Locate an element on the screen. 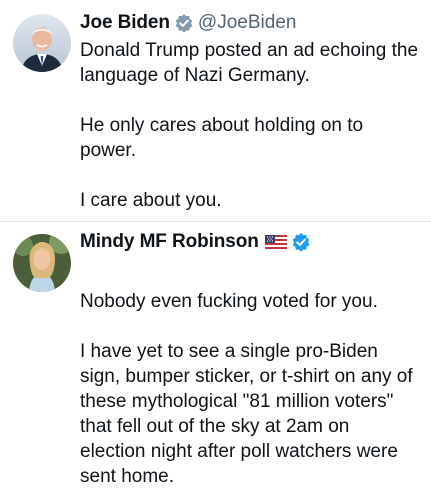 The width and height of the screenshot is (431, 500). post-paragraph: He only cares about holding on to power. is located at coordinates (222, 138).